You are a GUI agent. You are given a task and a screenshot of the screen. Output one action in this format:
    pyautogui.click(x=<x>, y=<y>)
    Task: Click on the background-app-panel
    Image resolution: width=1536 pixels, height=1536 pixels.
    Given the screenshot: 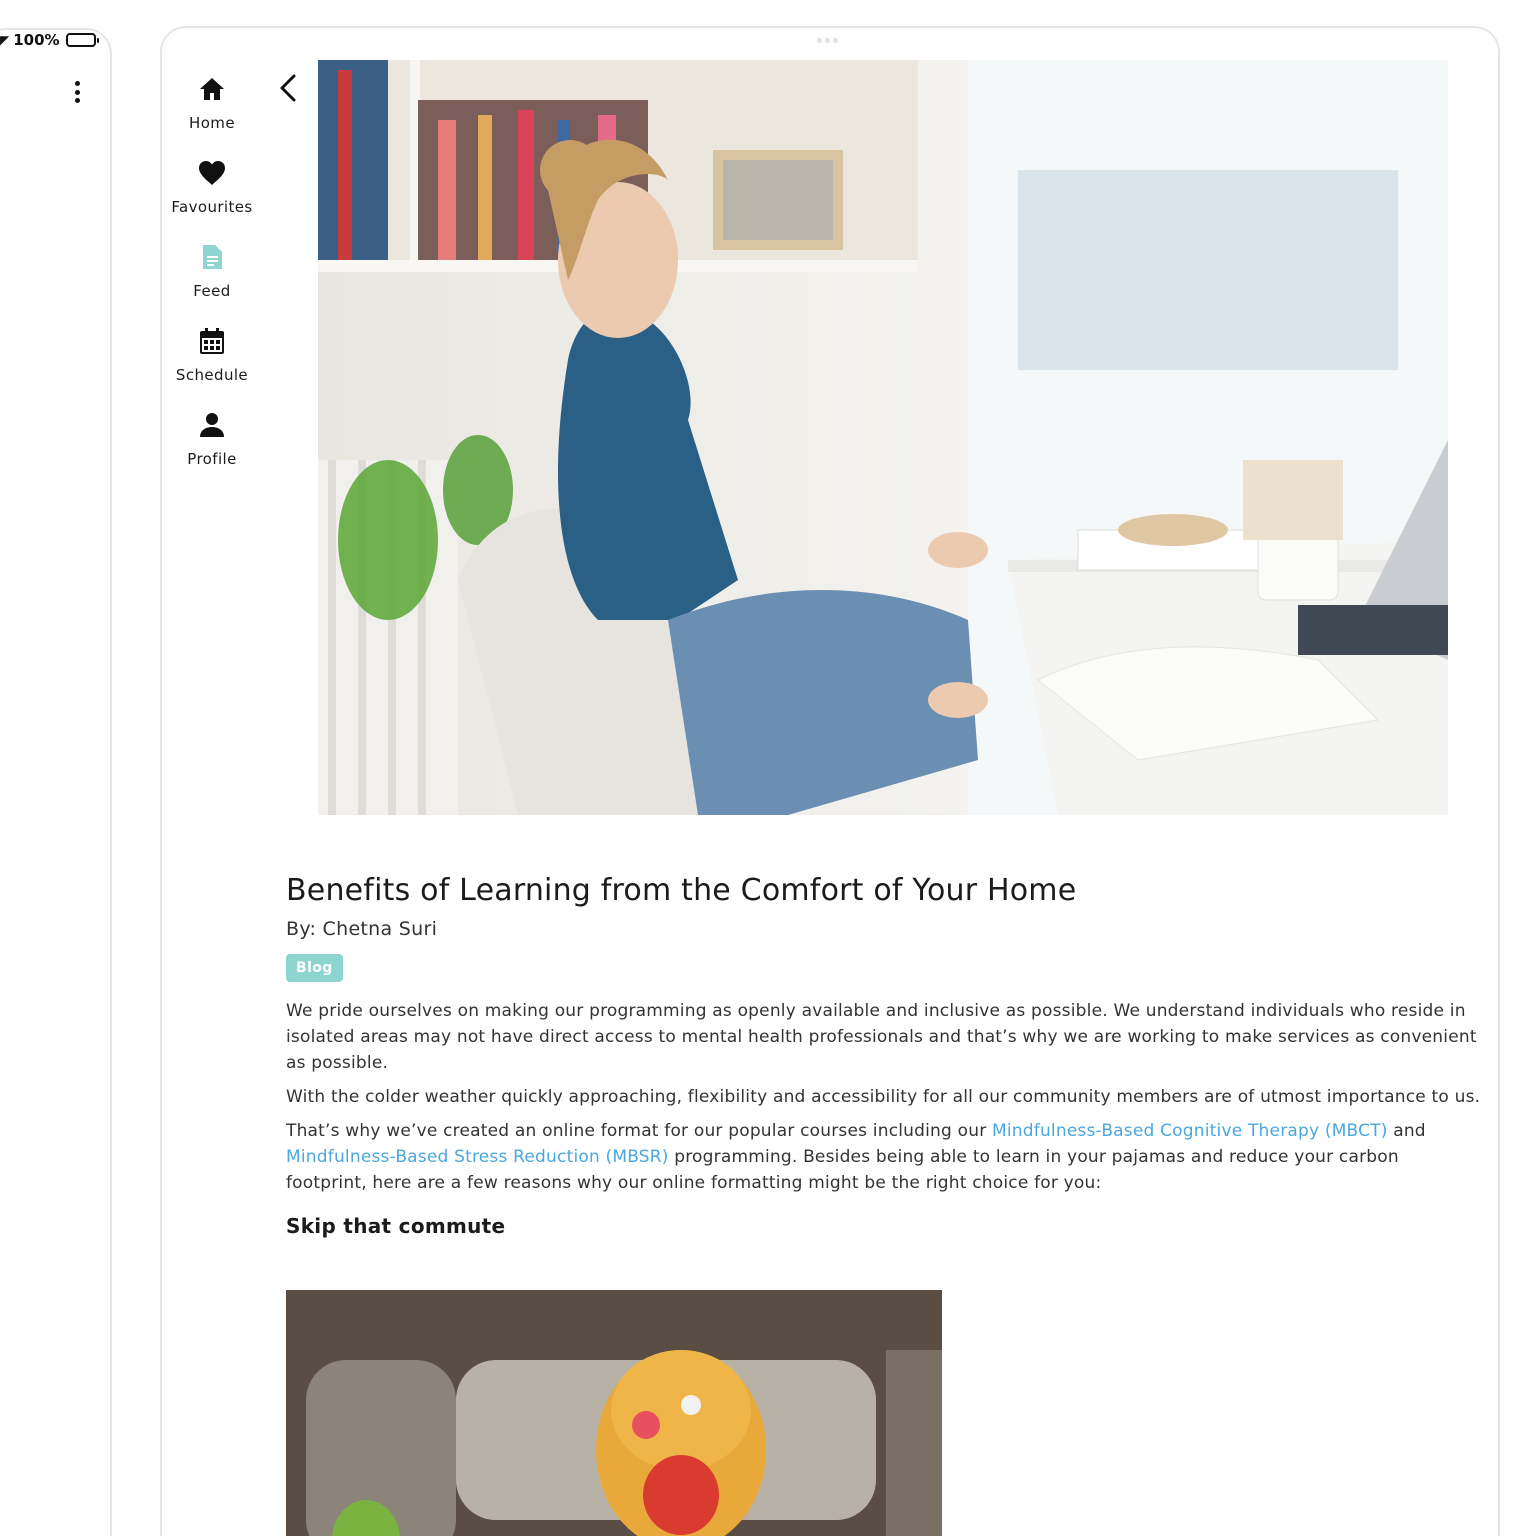 What is the action you would take?
    pyautogui.click(x=56, y=782)
    